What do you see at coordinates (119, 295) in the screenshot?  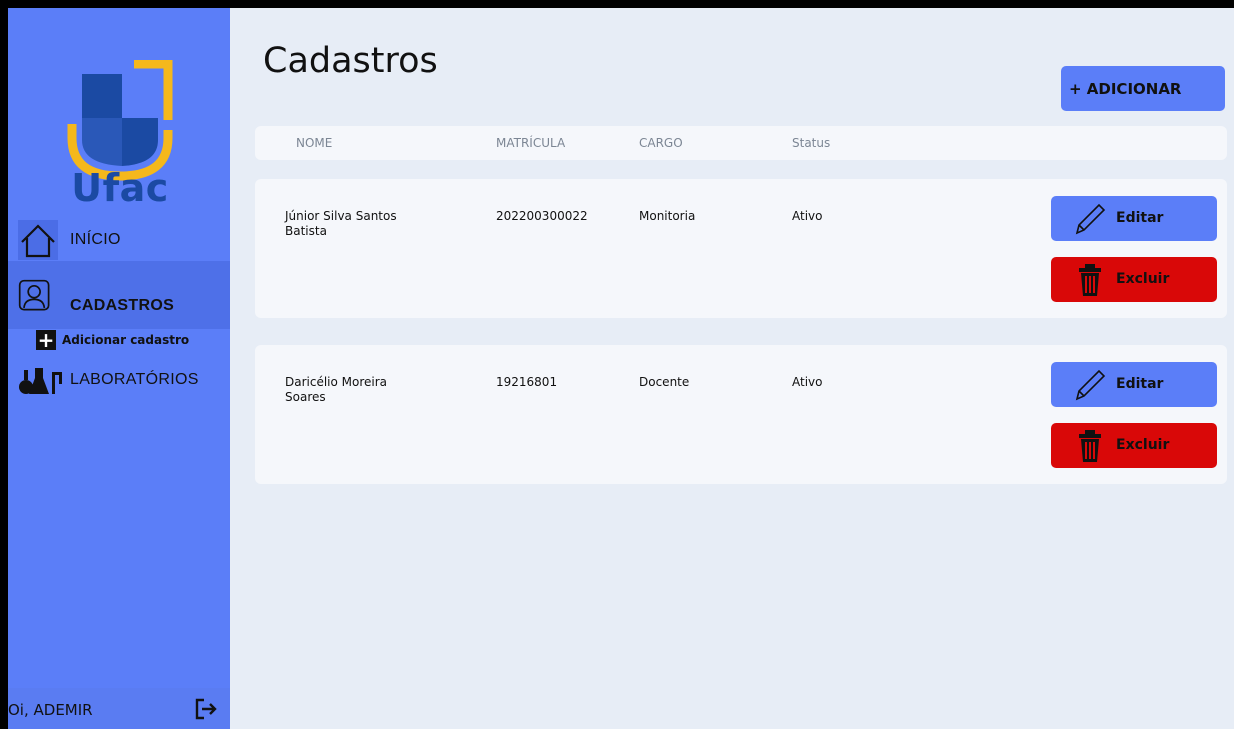 I see `sidebar-item-cadastros: CADASTROS` at bounding box center [119, 295].